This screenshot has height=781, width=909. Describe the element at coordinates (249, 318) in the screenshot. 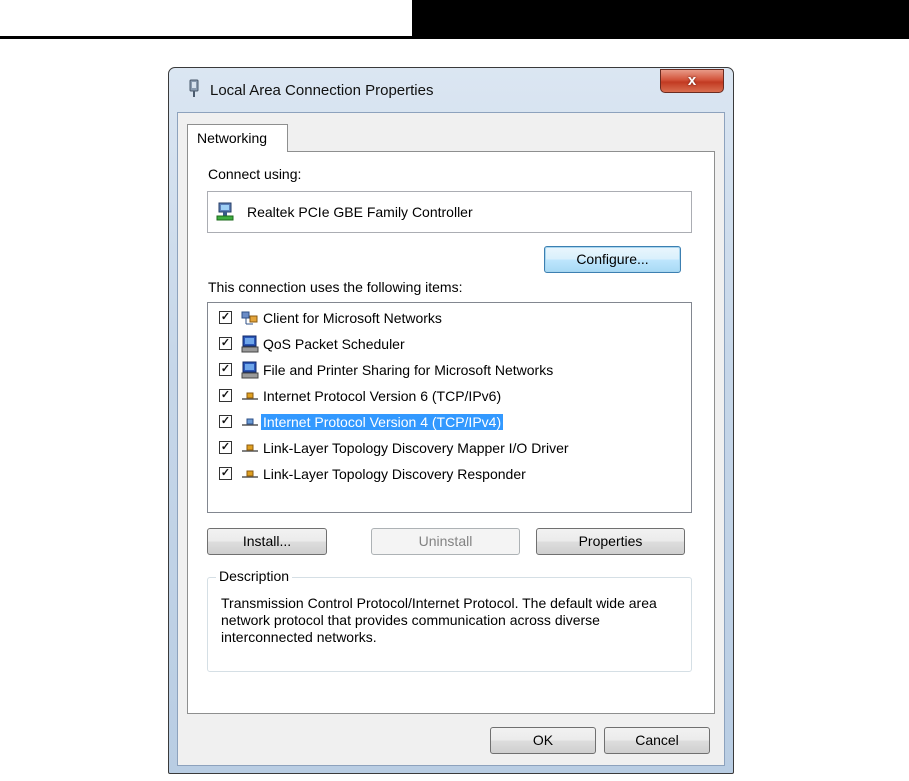

I see `network-client-icon` at that location.